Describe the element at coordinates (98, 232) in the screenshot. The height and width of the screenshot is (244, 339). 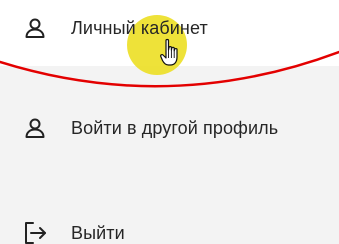
I see `menu-item-label: Выйти` at that location.